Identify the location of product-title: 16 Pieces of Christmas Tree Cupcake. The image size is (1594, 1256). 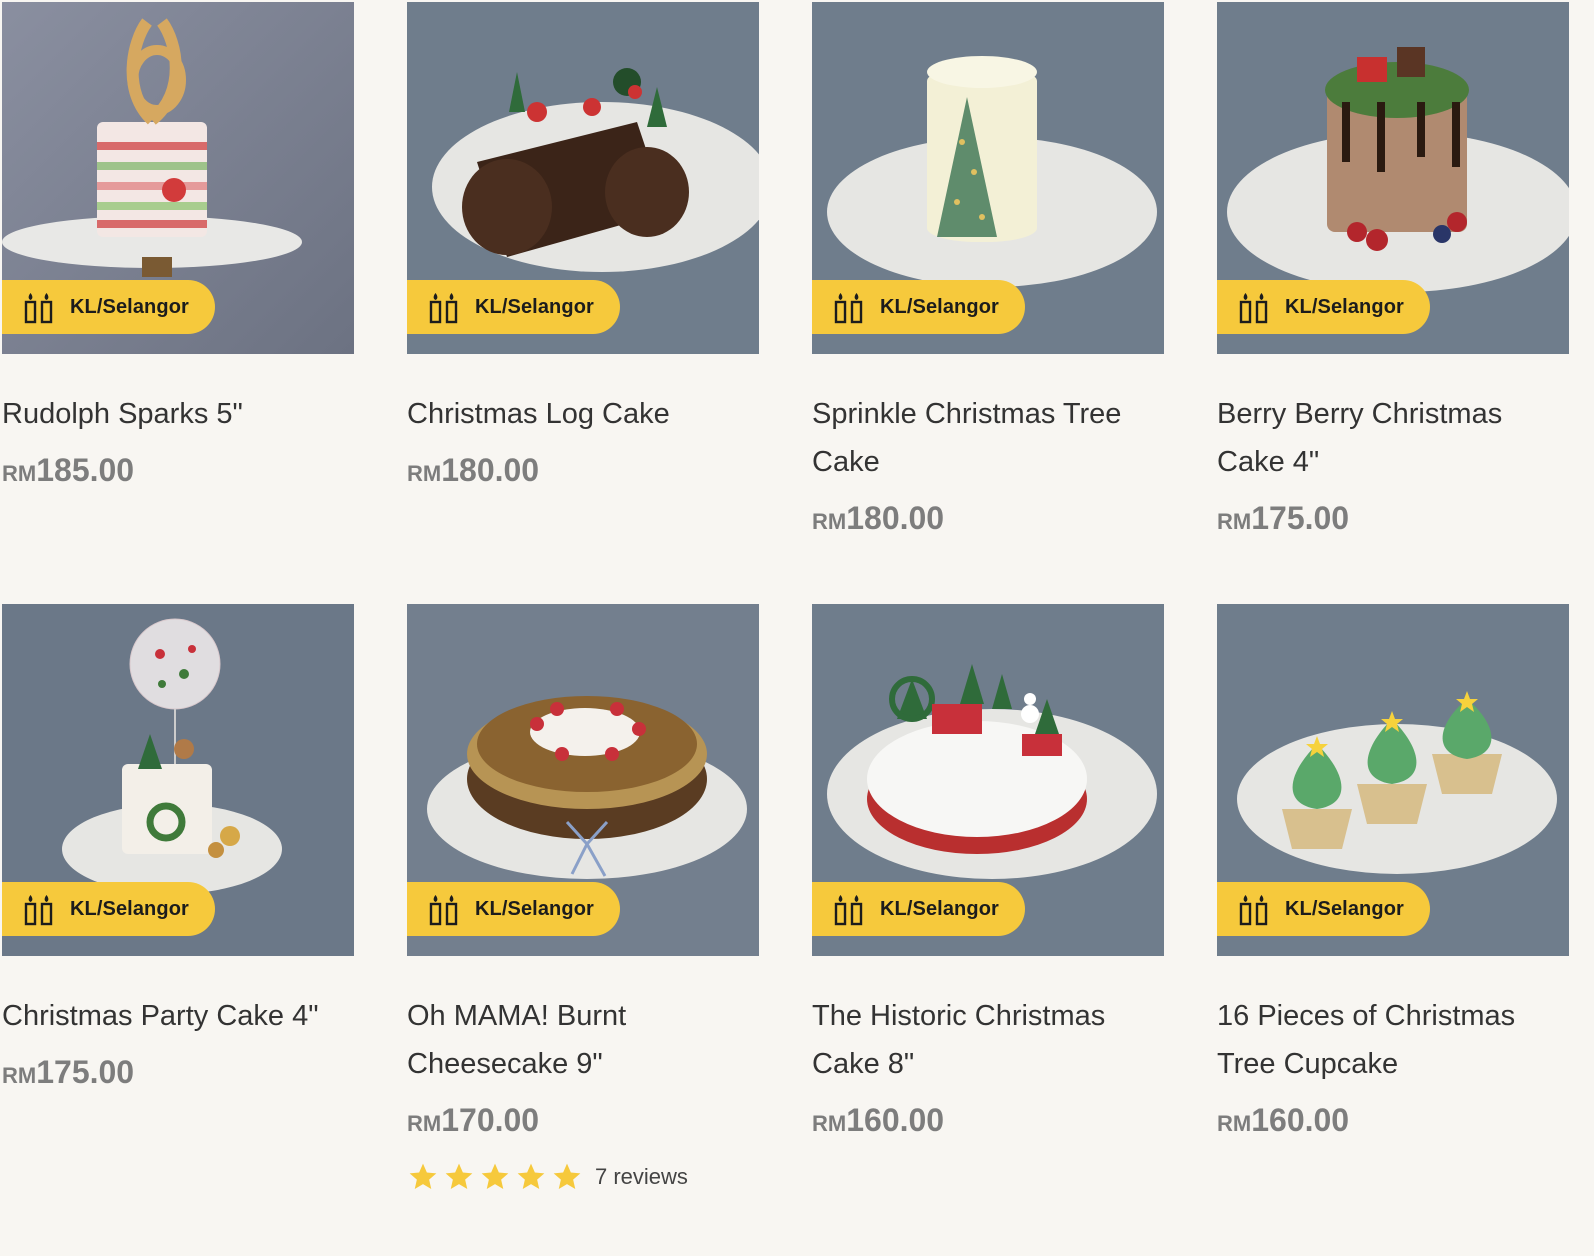
(1393, 1040).